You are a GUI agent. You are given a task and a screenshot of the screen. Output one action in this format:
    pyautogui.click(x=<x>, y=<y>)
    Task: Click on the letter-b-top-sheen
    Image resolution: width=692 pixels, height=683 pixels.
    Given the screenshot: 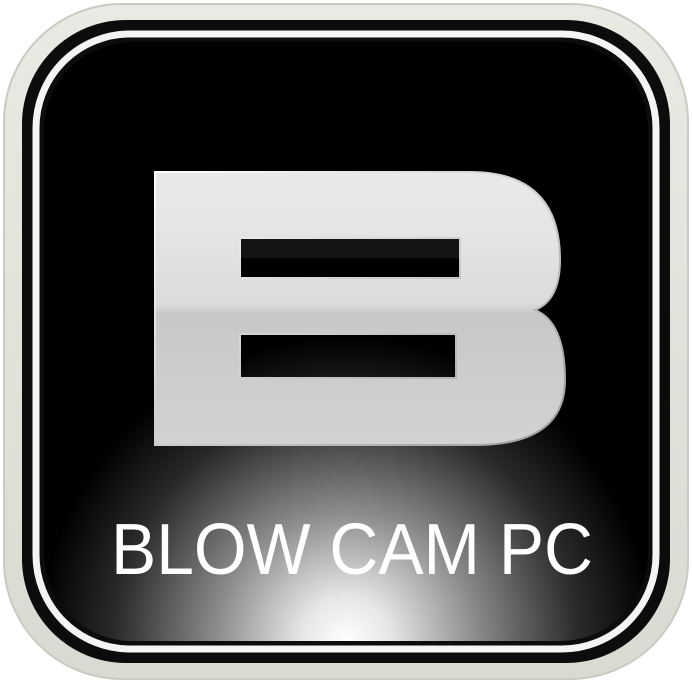 What is the action you would take?
    pyautogui.click(x=357, y=216)
    